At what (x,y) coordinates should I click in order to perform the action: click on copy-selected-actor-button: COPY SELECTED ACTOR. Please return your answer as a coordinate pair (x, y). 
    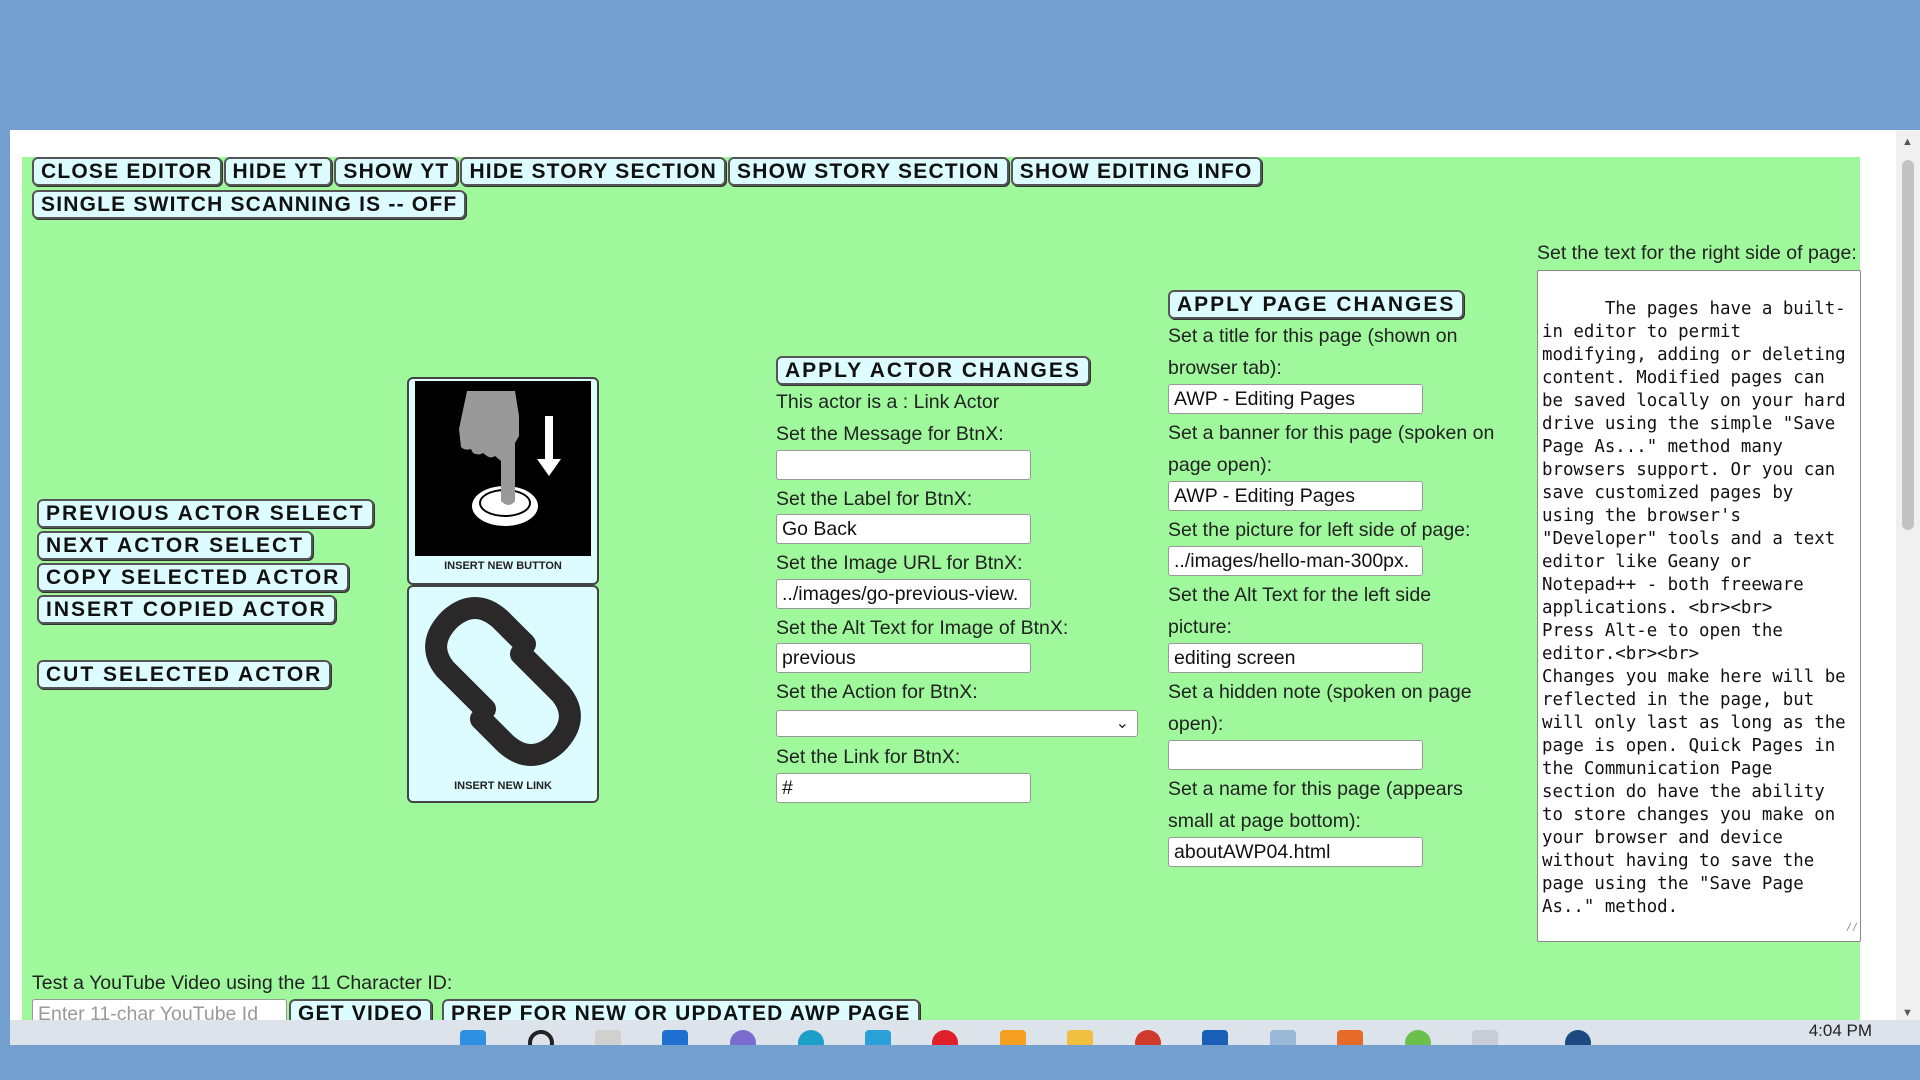
    Looking at the image, I should click on (193, 577).